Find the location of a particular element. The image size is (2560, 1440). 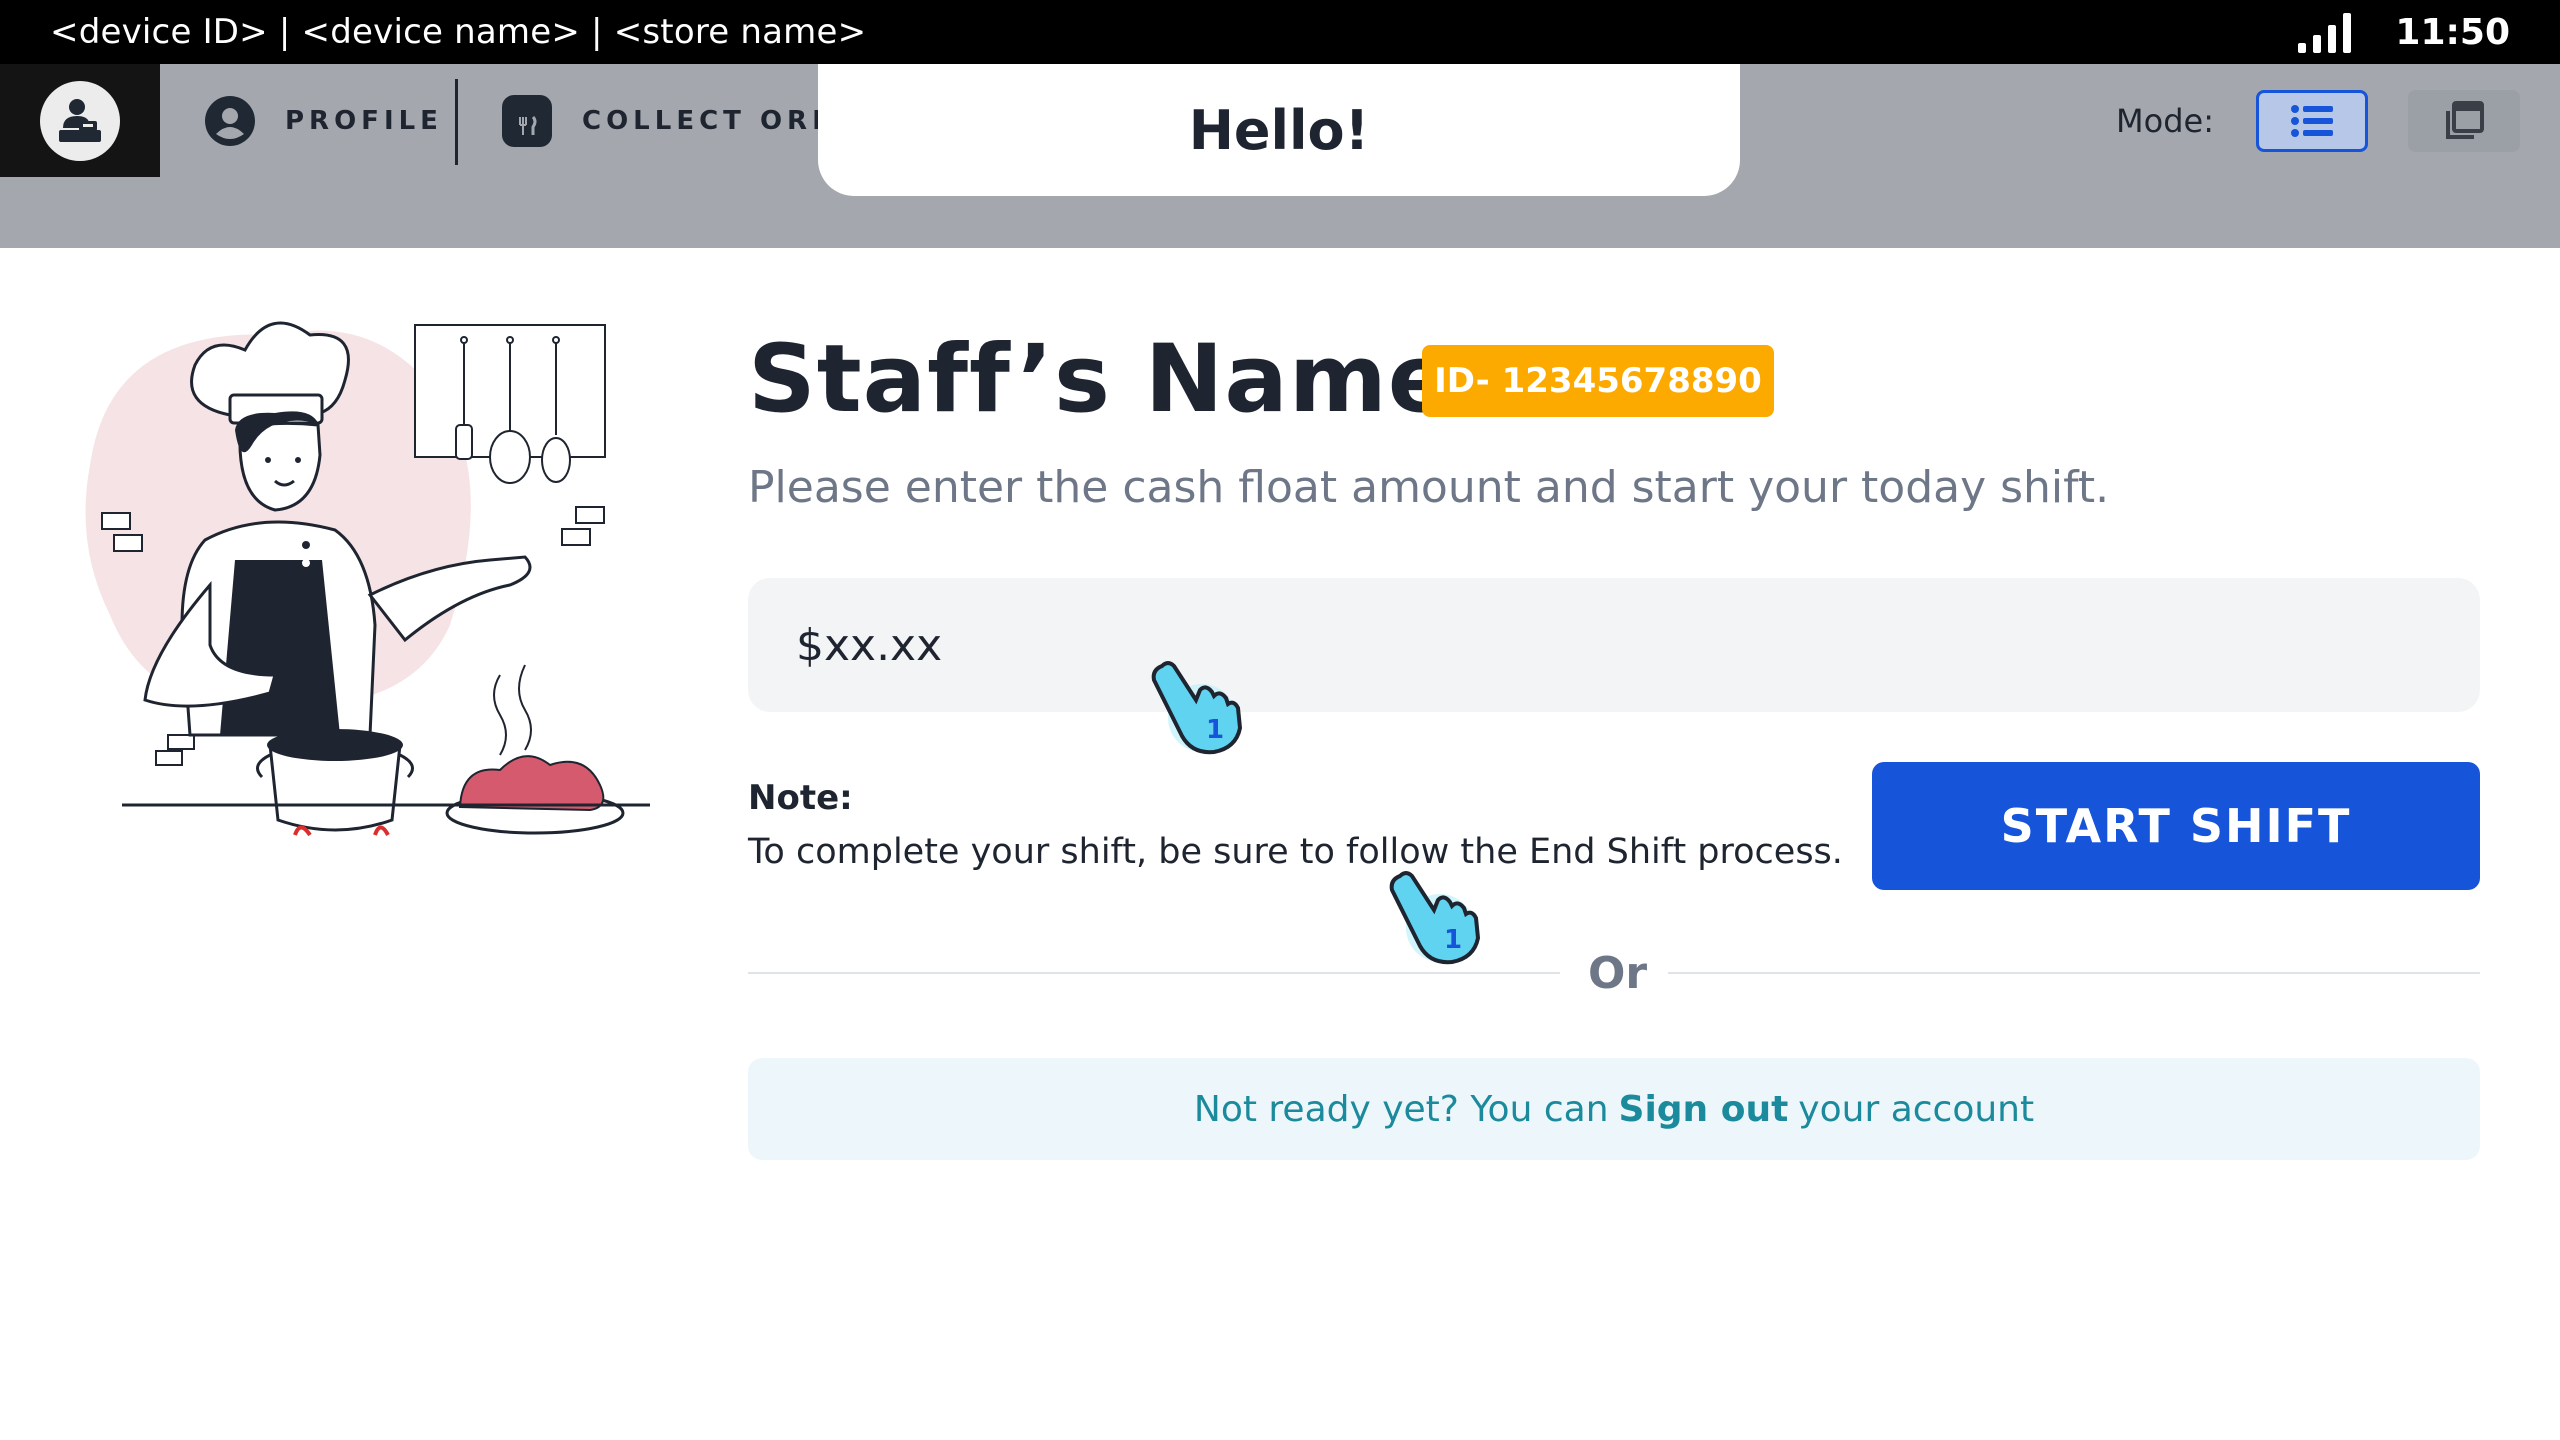

toast-message: Hello! is located at coordinates (1279, 130).